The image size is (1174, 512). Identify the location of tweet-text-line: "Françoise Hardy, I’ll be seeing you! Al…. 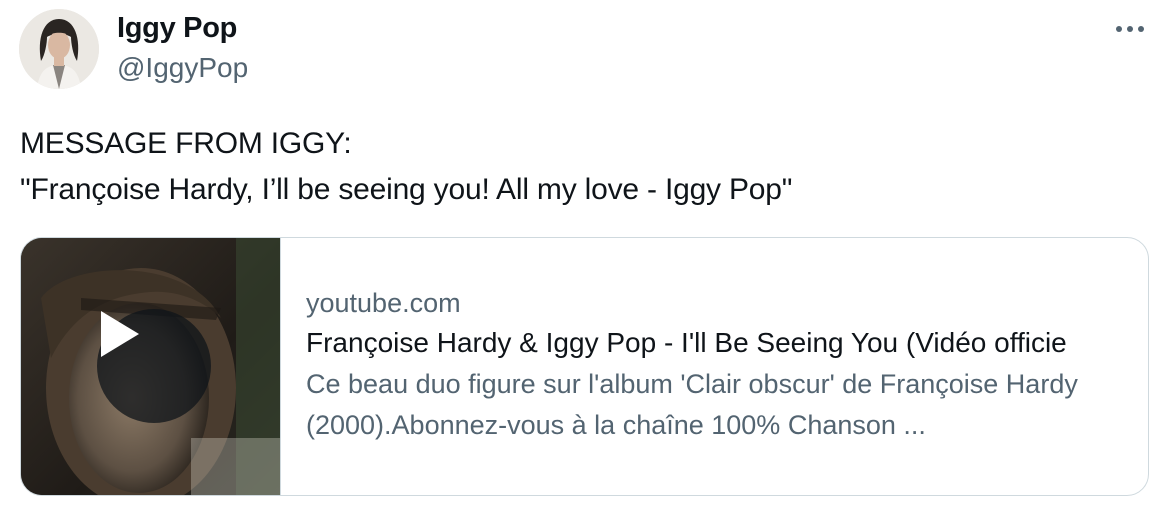
(406, 189).